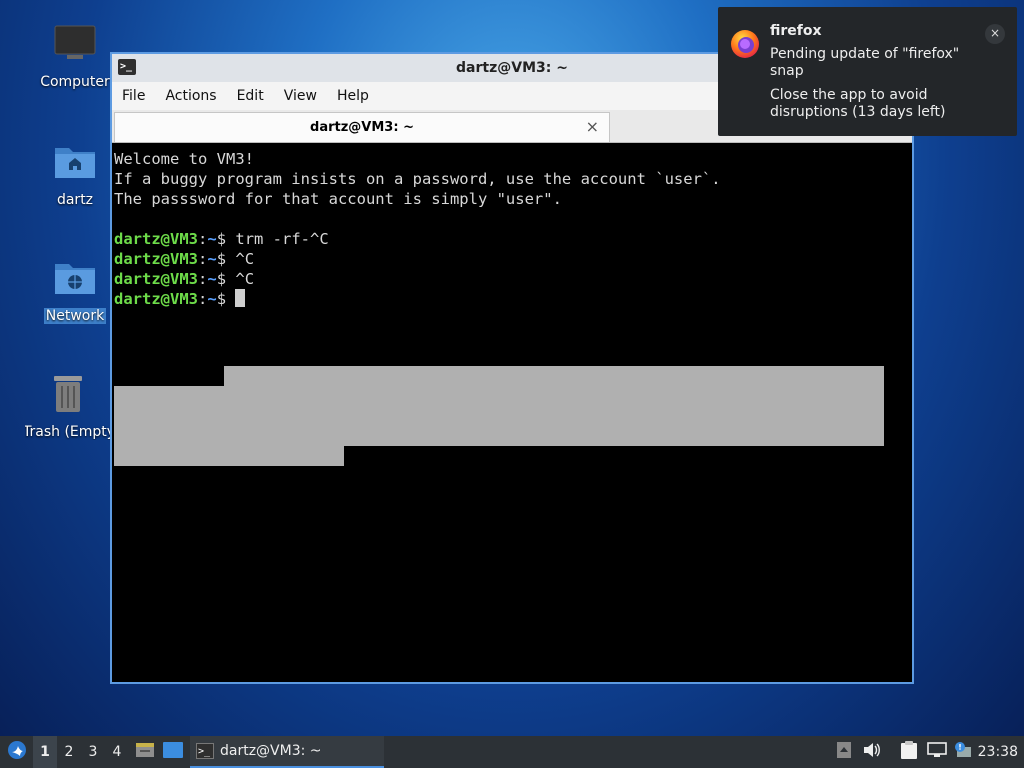  Describe the element at coordinates (512, 219) in the screenshot. I see `terminal-line-empty` at that location.